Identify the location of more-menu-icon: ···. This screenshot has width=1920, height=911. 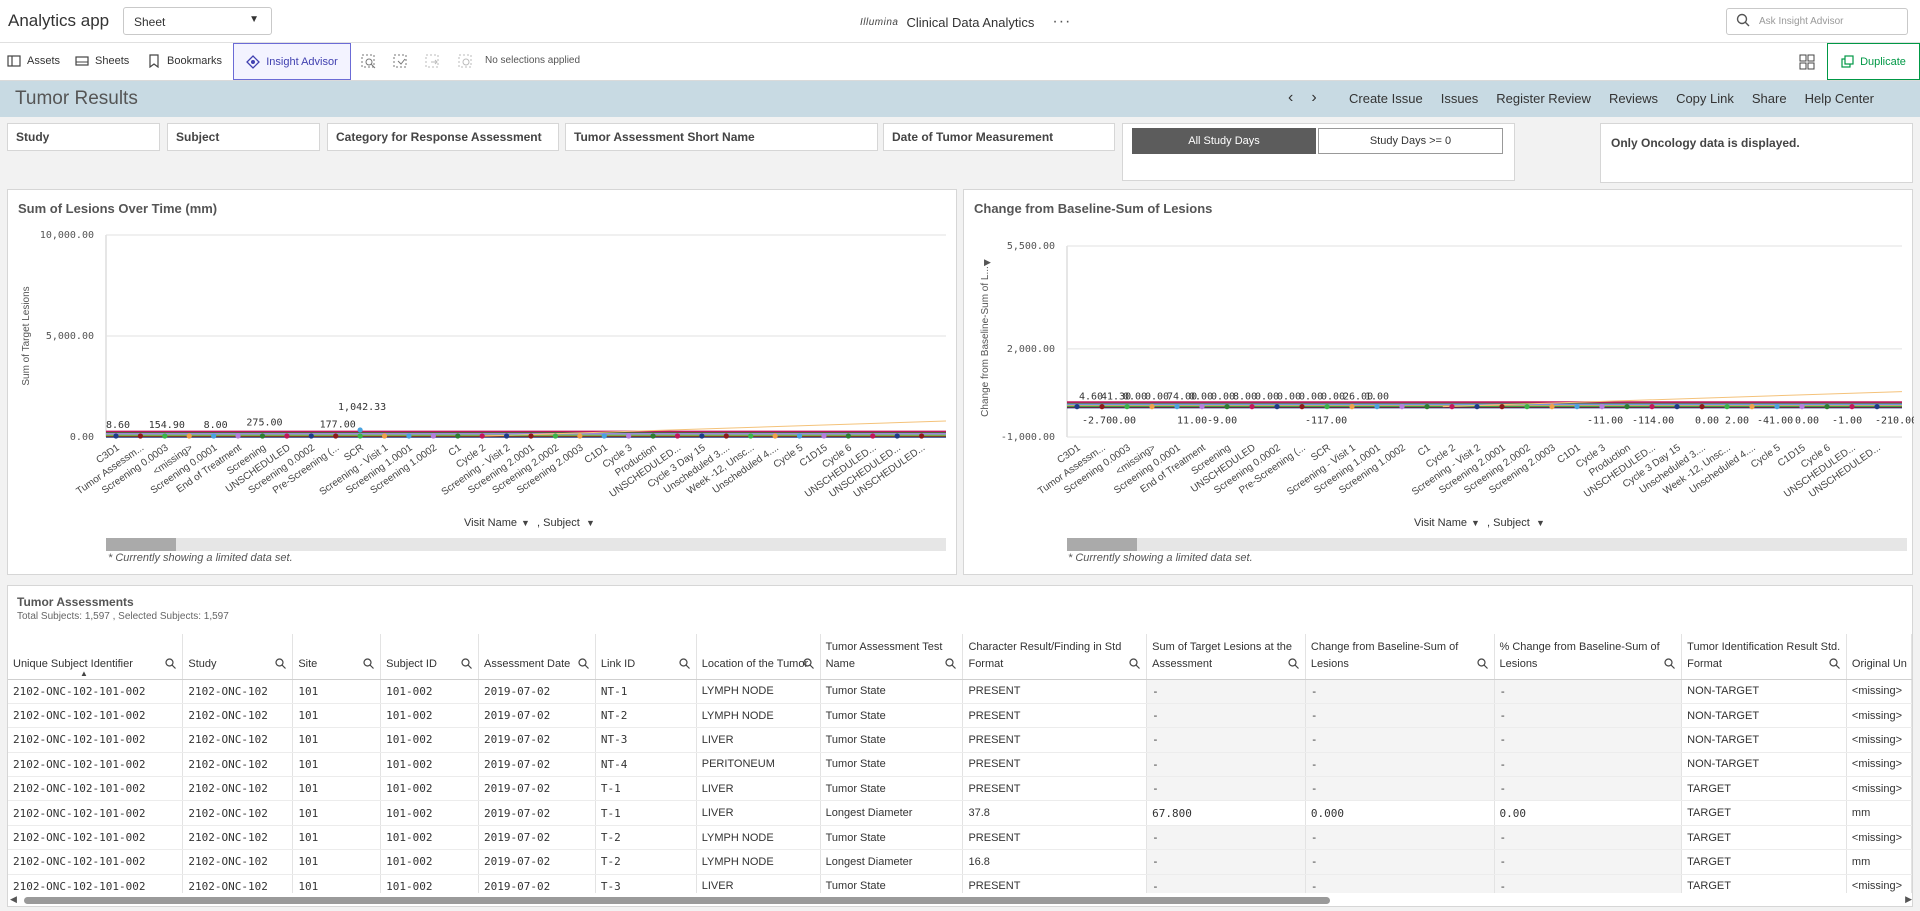
(1061, 22).